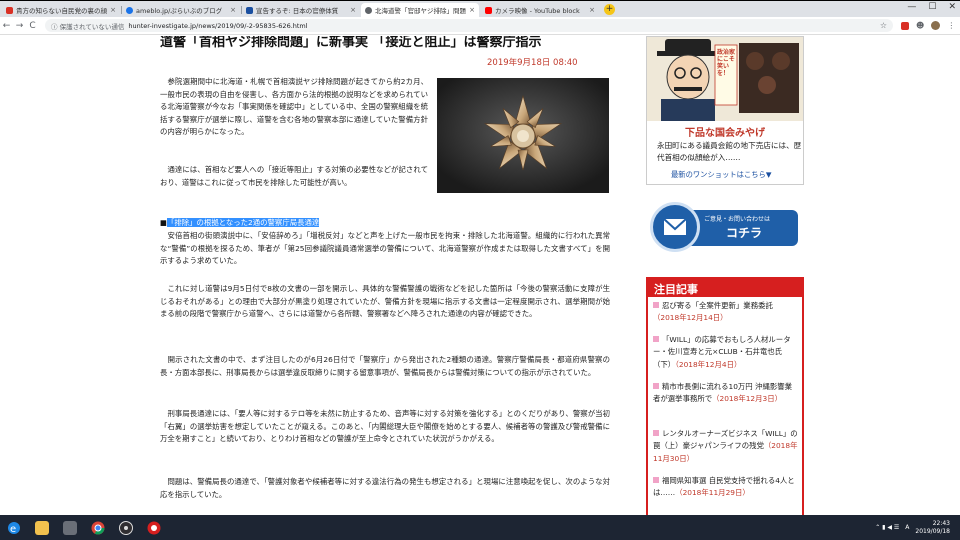 Image resolution: width=960 pixels, height=540 pixels. Describe the element at coordinates (301, 10) in the screenshot. I see `tab-3: 宣告するぞ: 日本の官僚体質 ×` at that location.